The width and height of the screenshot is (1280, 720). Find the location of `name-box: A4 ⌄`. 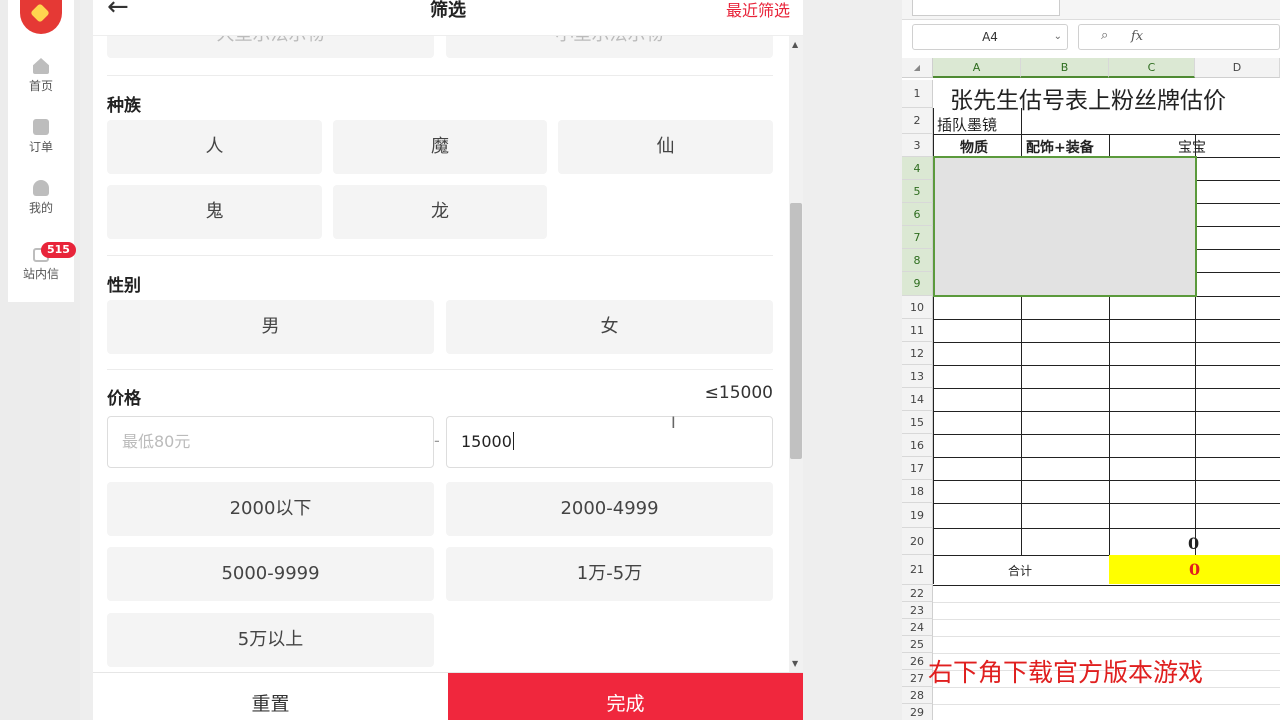

name-box: A4 ⌄ is located at coordinates (990, 37).